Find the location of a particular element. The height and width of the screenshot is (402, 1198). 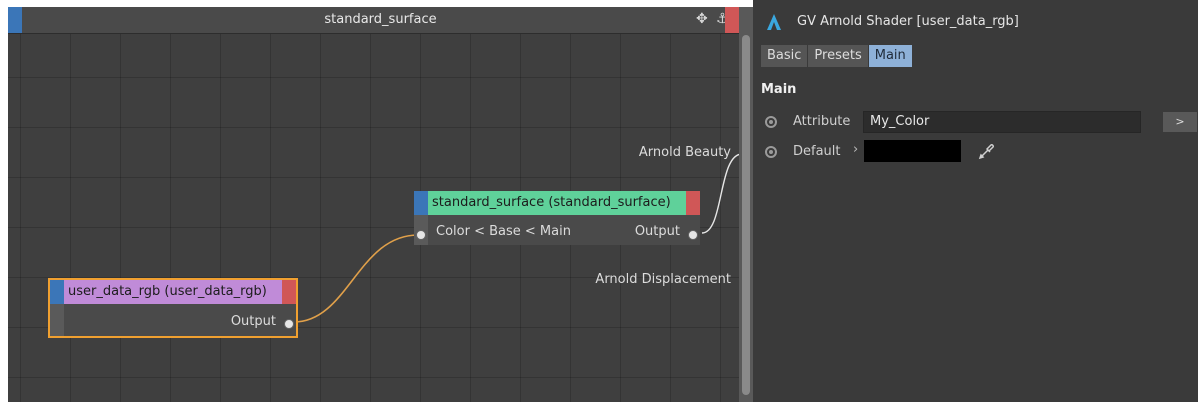

input-label-color: Color < Base < Main is located at coordinates (503, 231).